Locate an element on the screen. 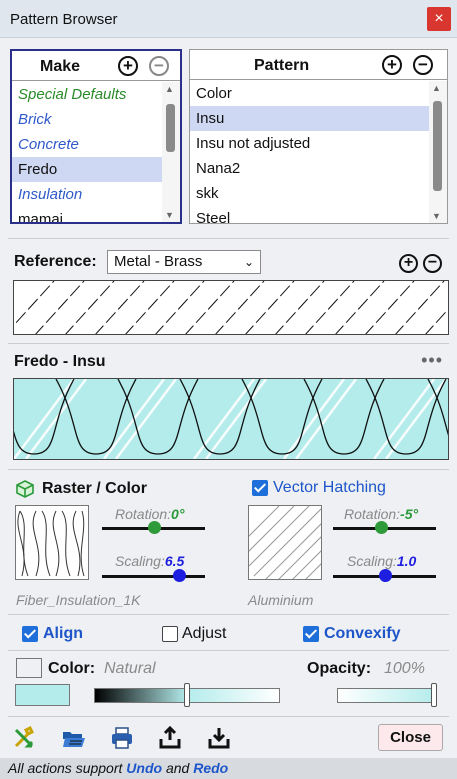 This screenshot has width=457, height=779. vector-scaling-value: 1.0 is located at coordinates (406, 561).